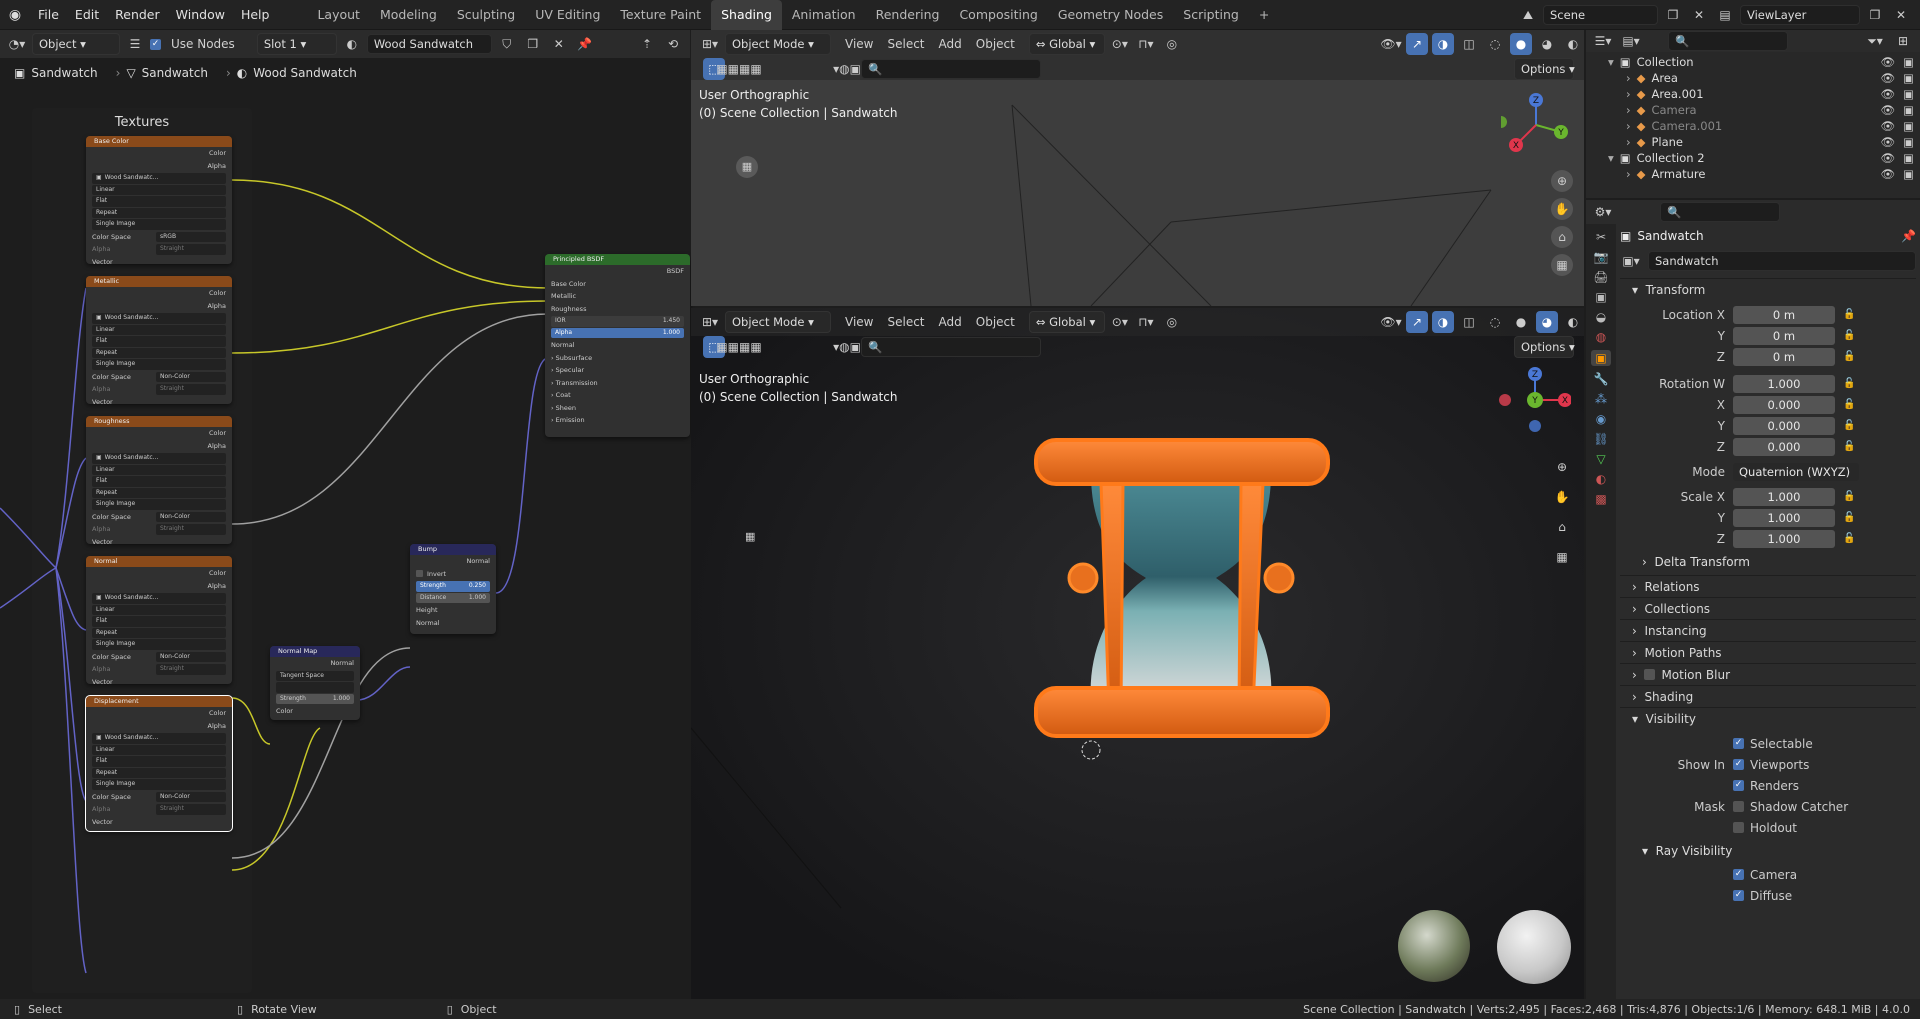 The height and width of the screenshot is (1019, 1920). I want to click on panel-collections: › Collections, so click(1768, 608).